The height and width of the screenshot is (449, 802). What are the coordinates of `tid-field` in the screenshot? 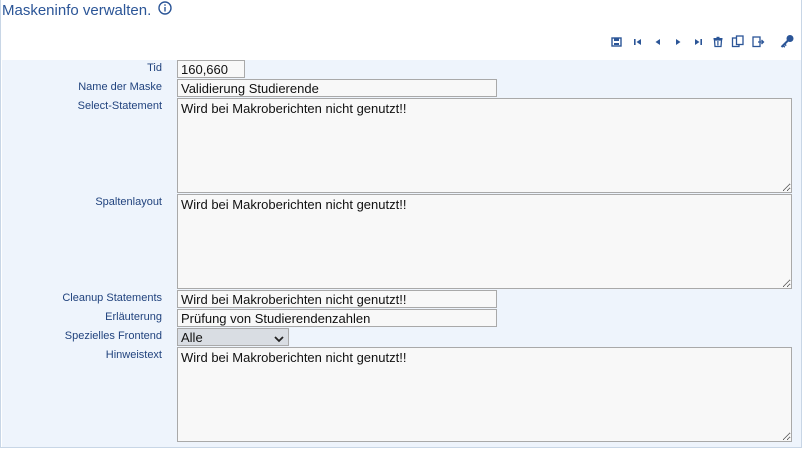 It's located at (211, 69).